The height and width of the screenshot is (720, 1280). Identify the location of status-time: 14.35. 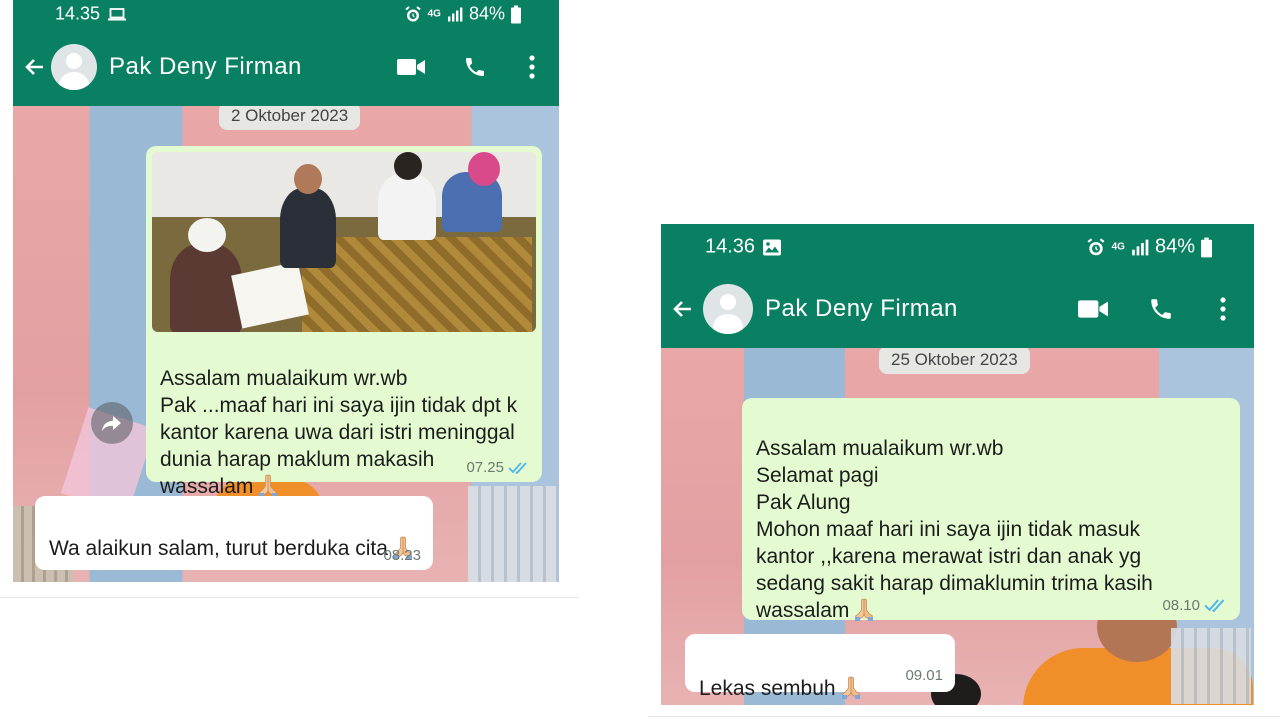
(78, 13).